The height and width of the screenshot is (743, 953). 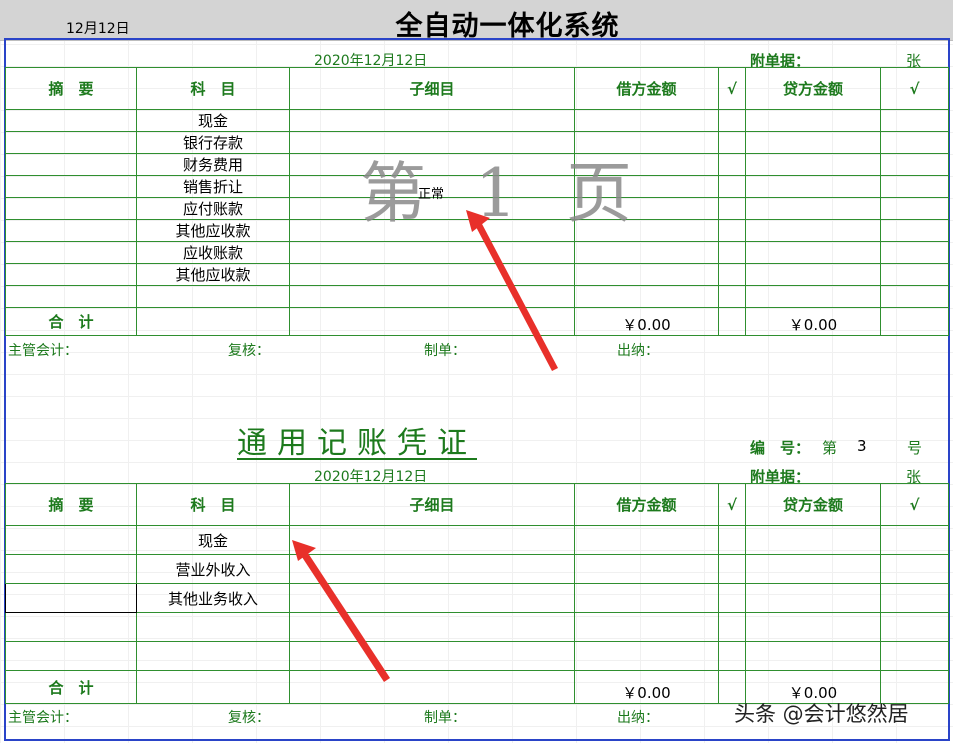 What do you see at coordinates (821, 714) in the screenshot?
I see `footer-watermark: 头条 @会计悠然居` at bounding box center [821, 714].